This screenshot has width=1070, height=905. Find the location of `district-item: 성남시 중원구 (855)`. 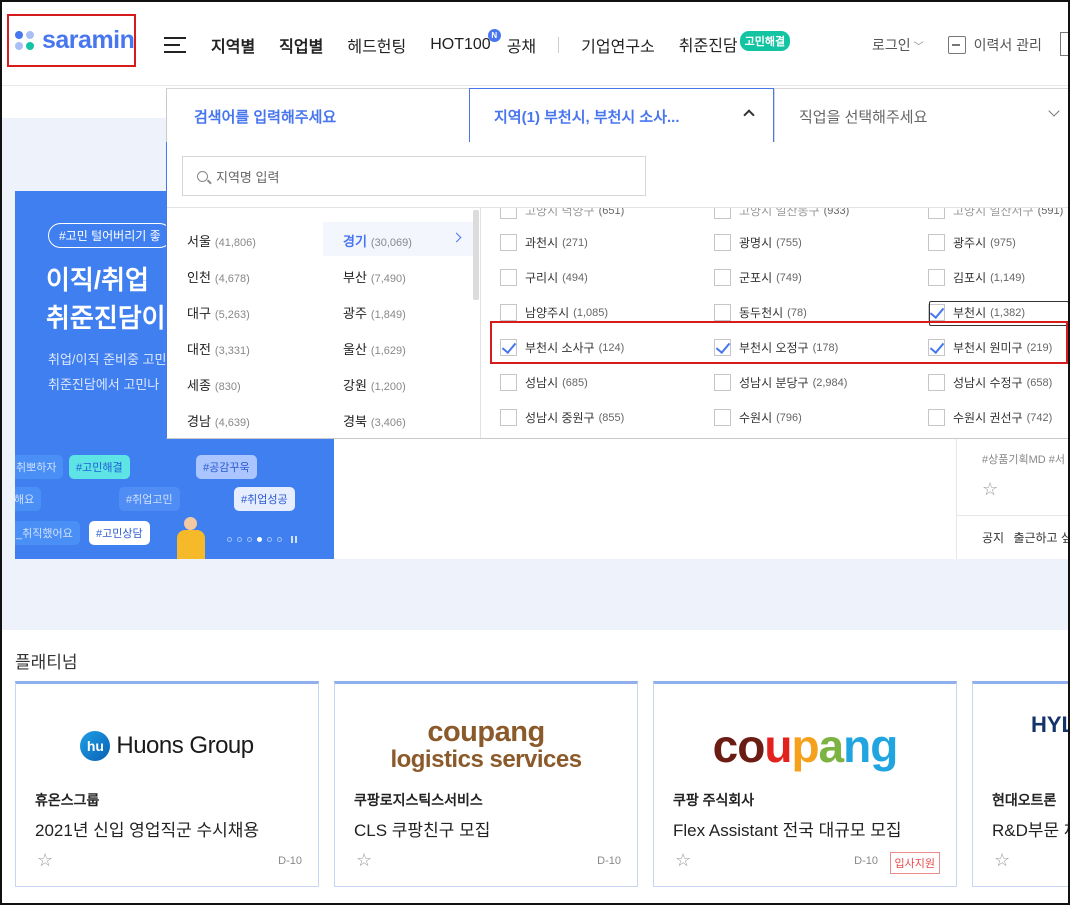

district-item: 성남시 중원구 (855) is located at coordinates (562, 417).